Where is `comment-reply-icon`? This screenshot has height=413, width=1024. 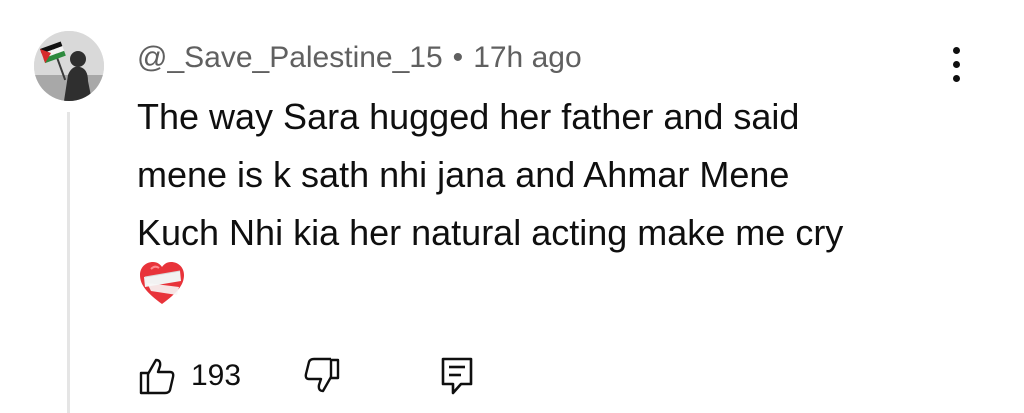
comment-reply-icon is located at coordinates (457, 376).